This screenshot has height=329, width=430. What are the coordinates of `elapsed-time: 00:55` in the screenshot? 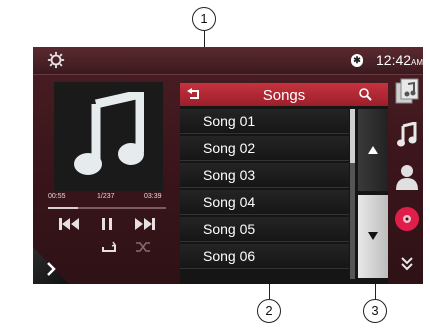 It's located at (57, 196).